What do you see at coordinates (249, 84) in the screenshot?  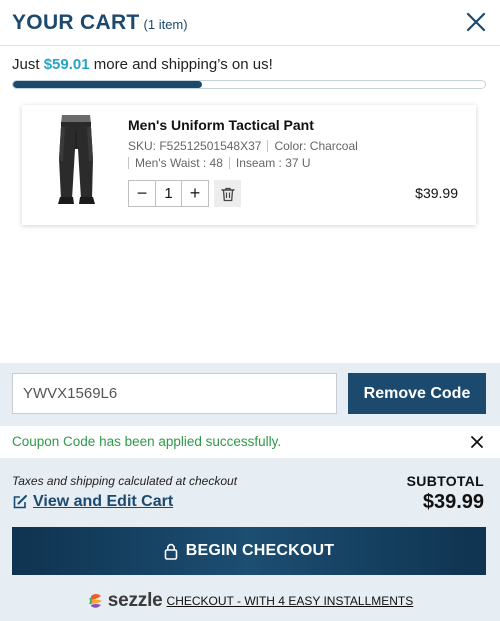 I see `shipping-progress-bar` at bounding box center [249, 84].